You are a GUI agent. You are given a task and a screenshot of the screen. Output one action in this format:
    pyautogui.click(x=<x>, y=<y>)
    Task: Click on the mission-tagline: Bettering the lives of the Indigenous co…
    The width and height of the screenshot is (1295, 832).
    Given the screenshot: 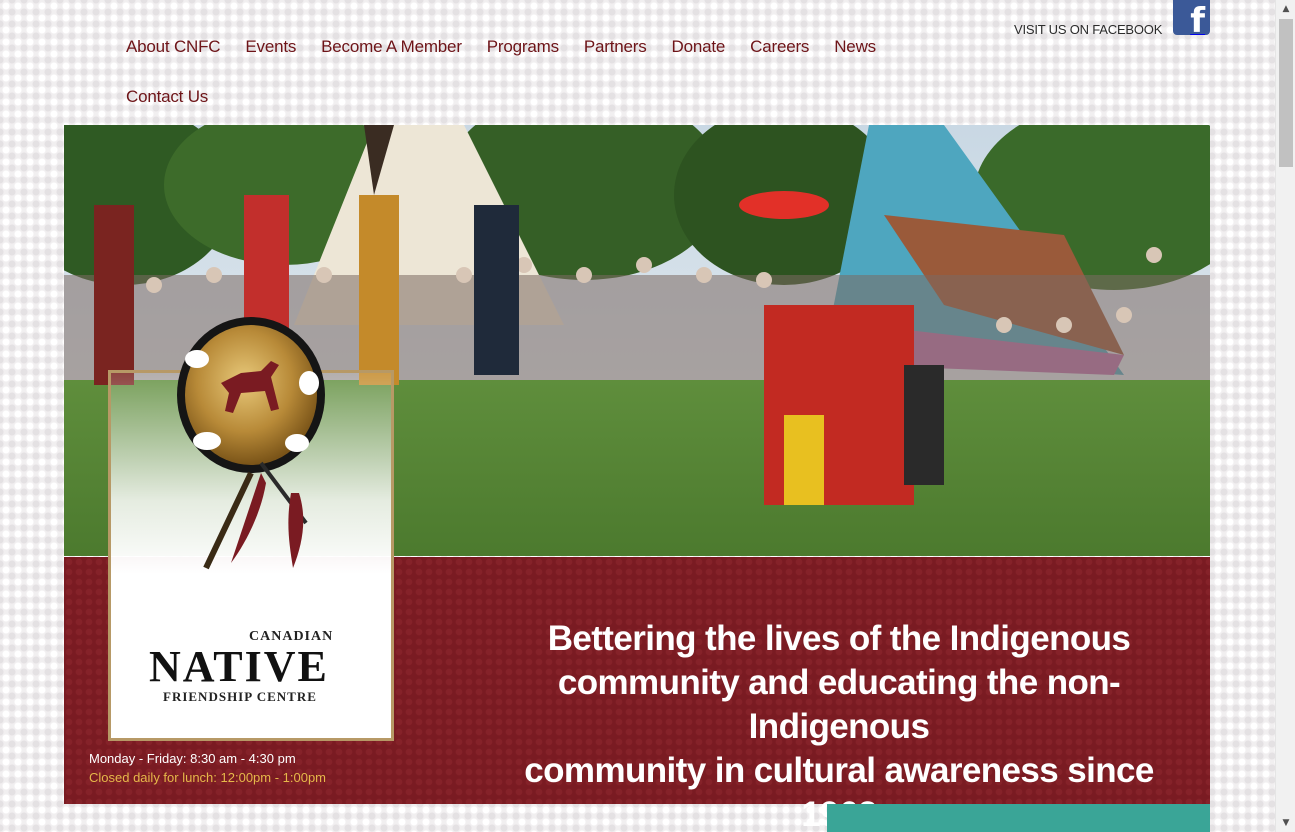 What is the action you would take?
    pyautogui.click(x=839, y=724)
    